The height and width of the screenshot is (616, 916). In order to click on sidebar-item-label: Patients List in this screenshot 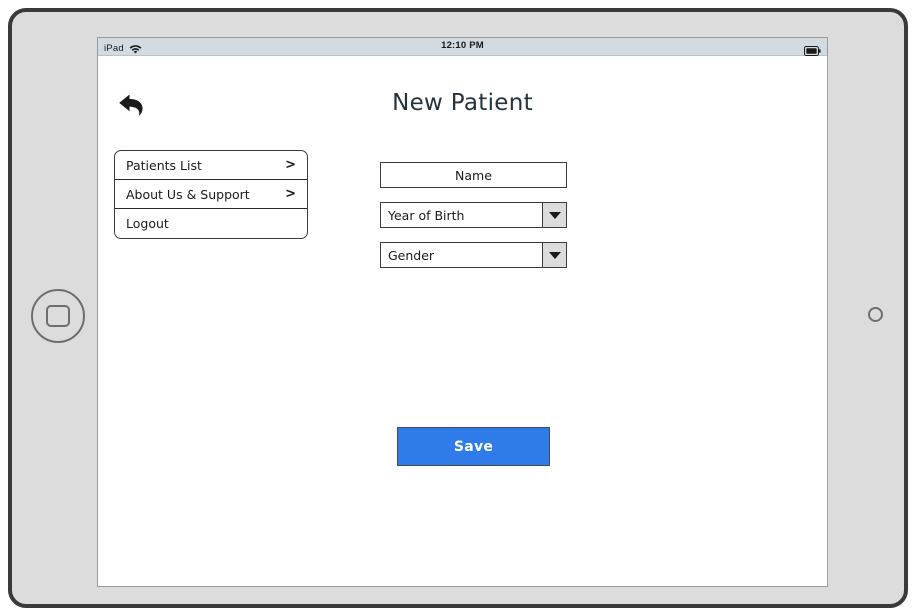, I will do `click(164, 165)`.